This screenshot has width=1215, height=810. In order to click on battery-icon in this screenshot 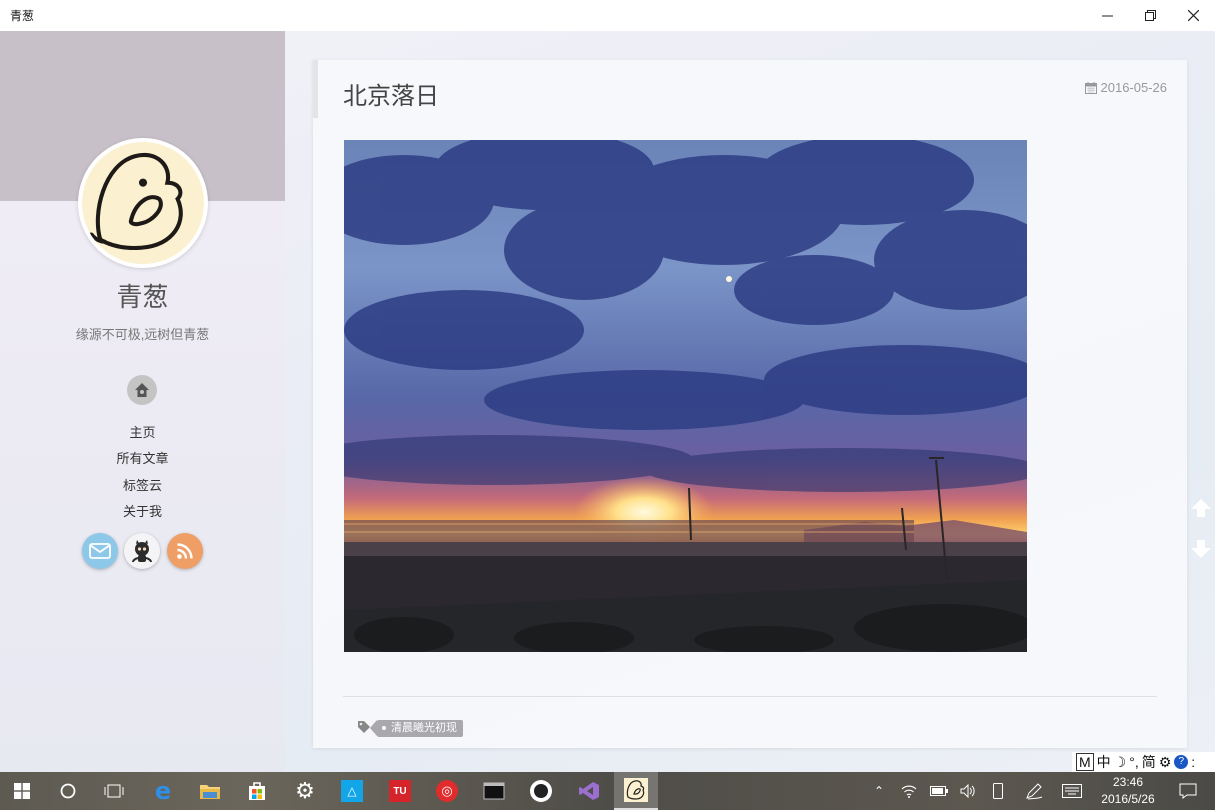, I will do `click(939, 791)`.